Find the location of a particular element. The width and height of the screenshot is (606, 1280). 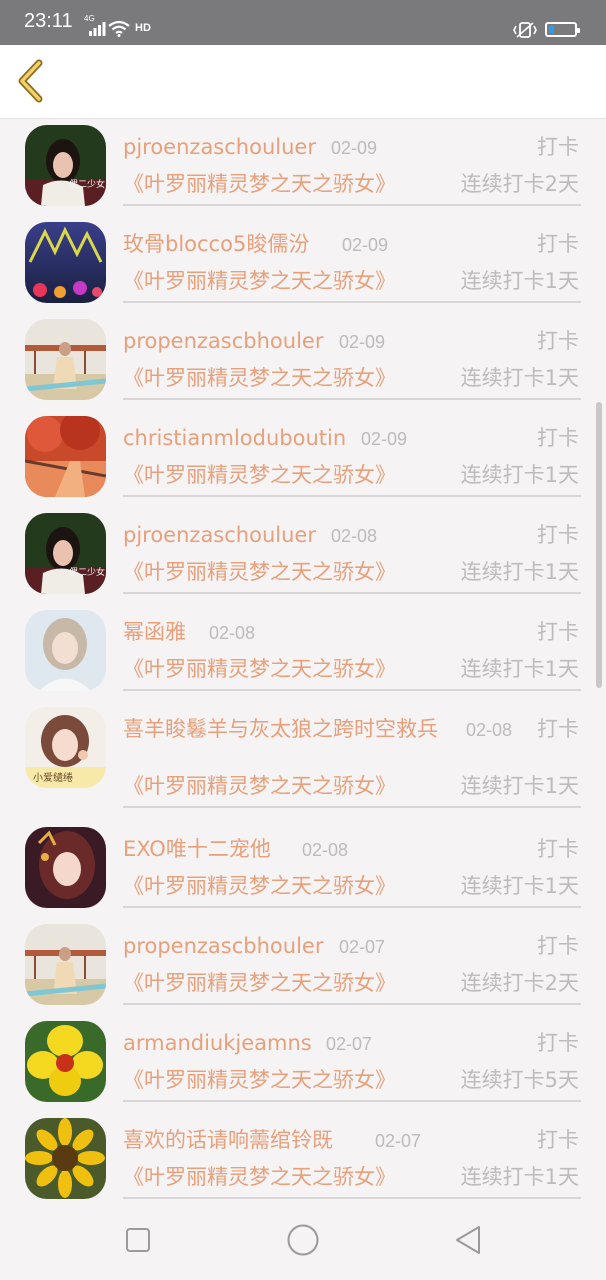

circle-icon is located at coordinates (303, 1240).